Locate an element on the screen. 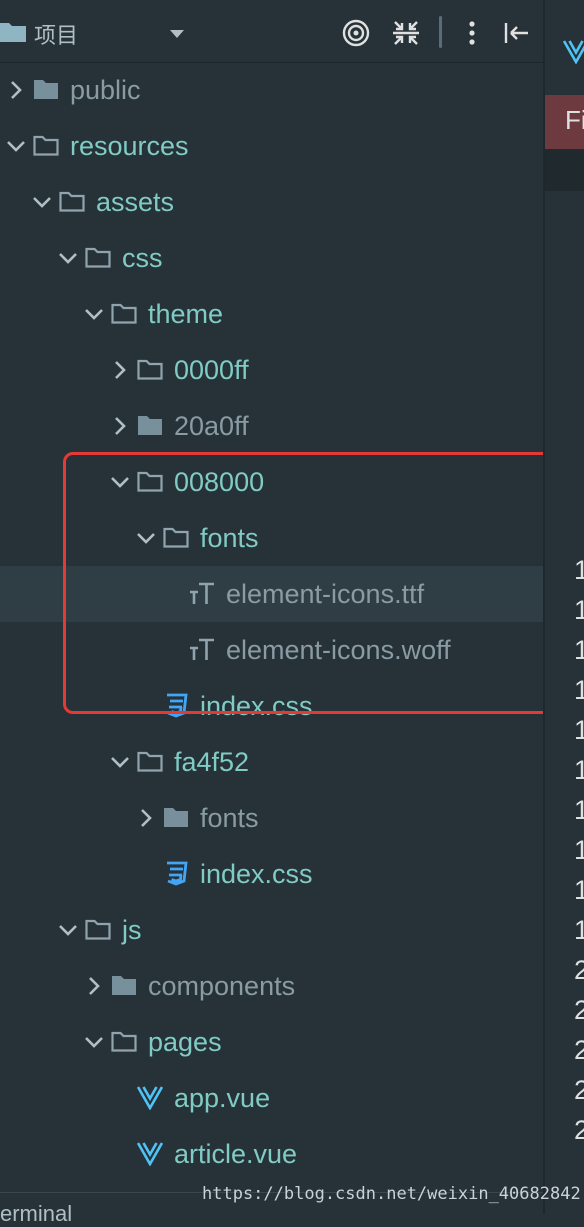  tree-item-label: 008000 is located at coordinates (219, 482).